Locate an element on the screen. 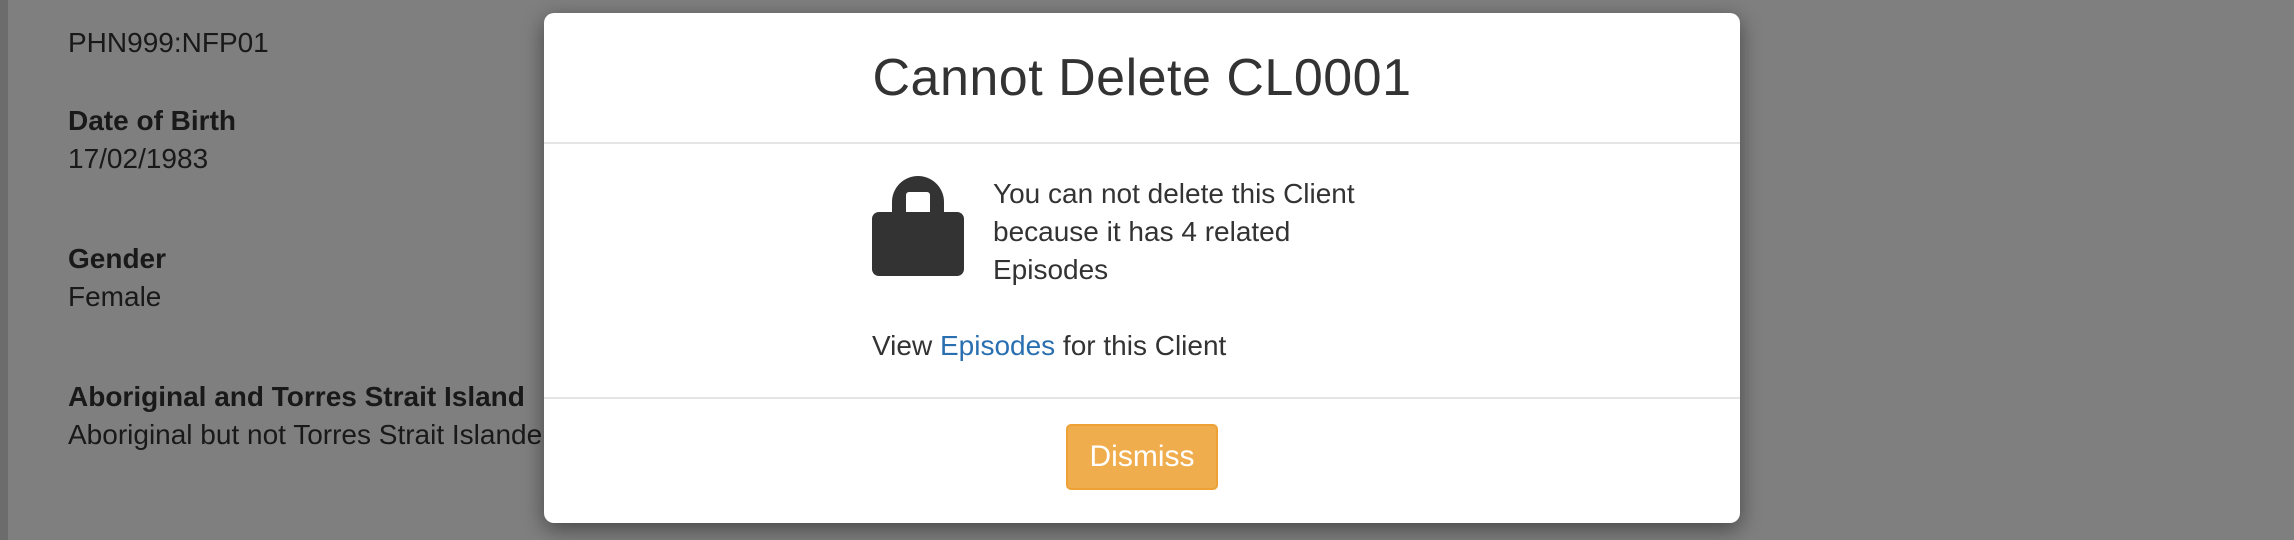  view-episodes-line: View Episodes for this Client is located at coordinates (1049, 346).